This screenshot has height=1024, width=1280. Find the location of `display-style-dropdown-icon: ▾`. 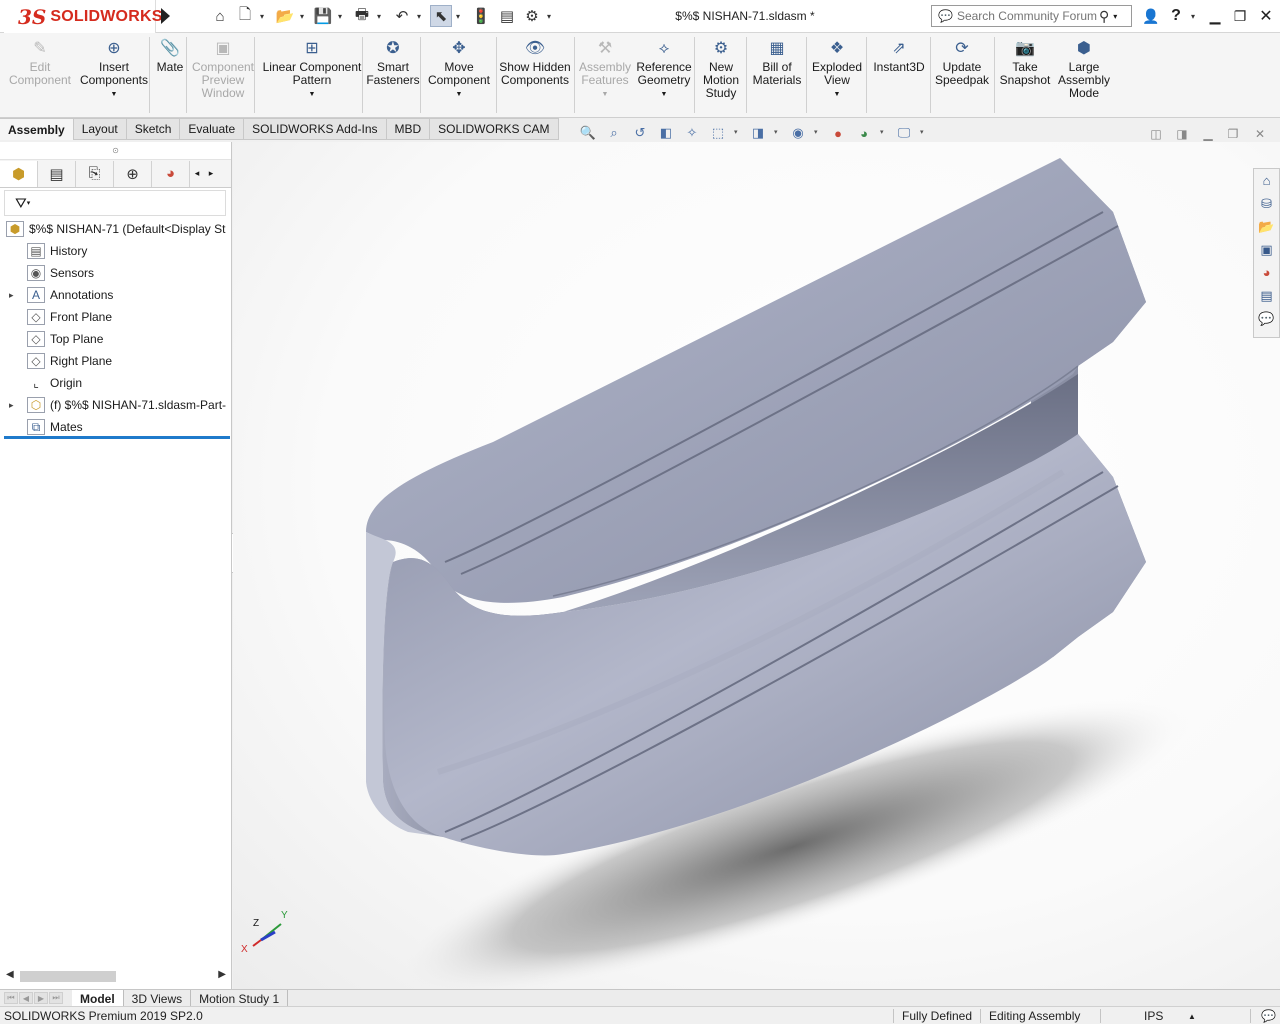

display-style-dropdown-icon: ▾ is located at coordinates (776, 132).